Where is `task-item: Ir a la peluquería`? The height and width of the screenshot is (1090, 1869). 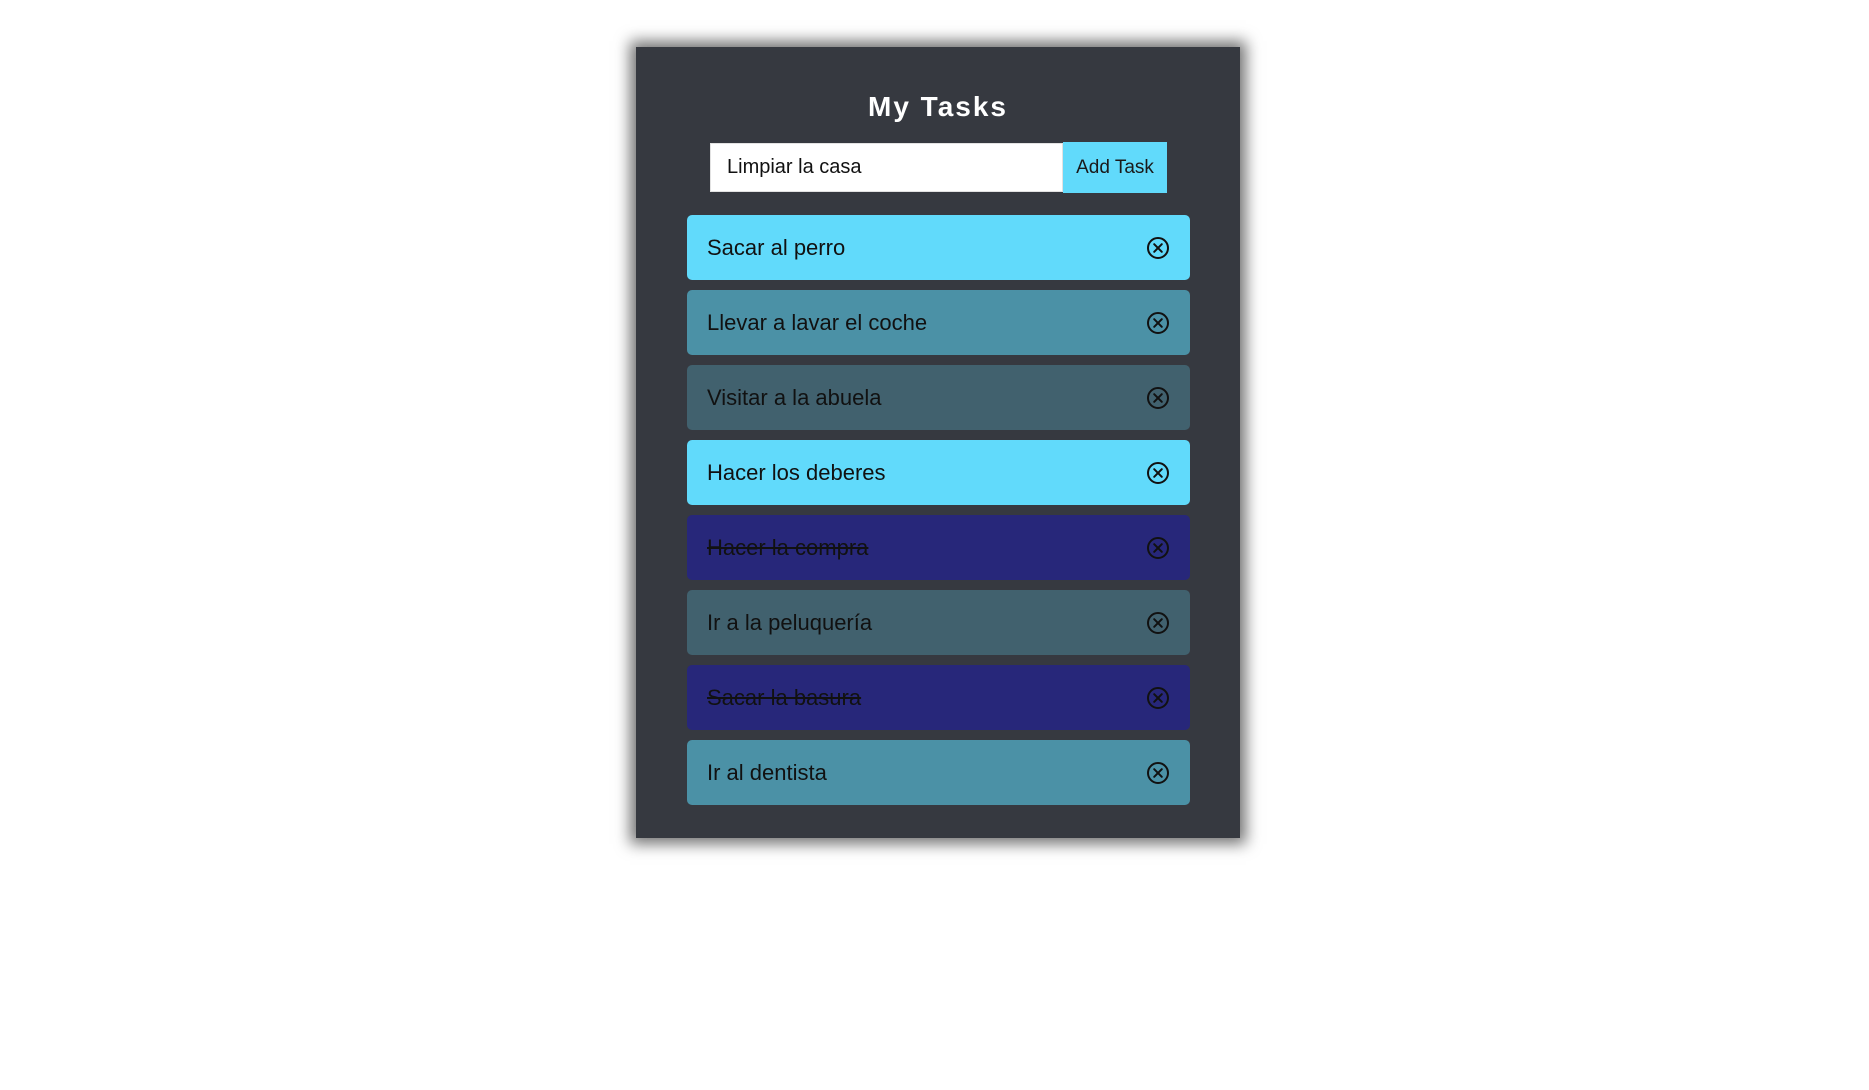 task-item: Ir a la peluquería is located at coordinates (938, 622).